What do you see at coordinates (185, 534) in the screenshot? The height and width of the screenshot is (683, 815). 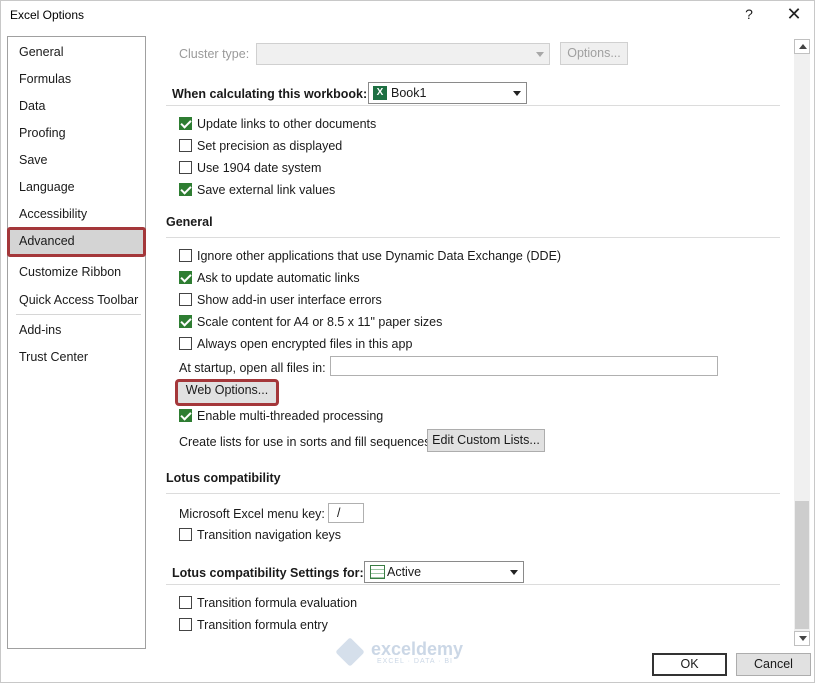 I see `transition-nav-keys-checkbox` at bounding box center [185, 534].